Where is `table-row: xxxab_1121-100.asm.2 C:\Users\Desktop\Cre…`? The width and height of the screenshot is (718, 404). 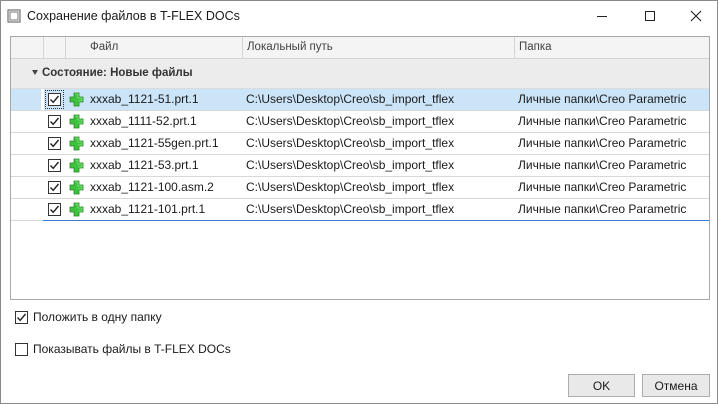 table-row: xxxab_1121-100.asm.2 C:\Users\Desktop\Cre… is located at coordinates (360, 188).